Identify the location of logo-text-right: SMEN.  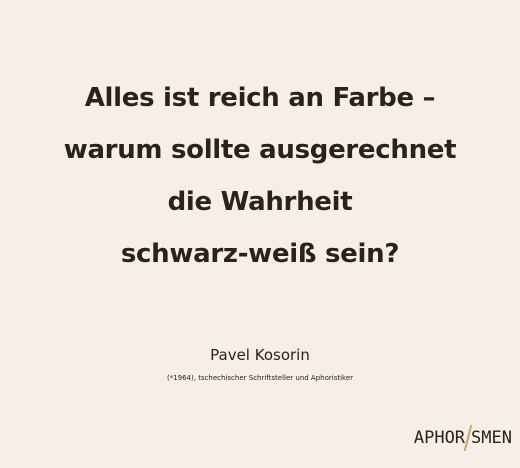
(491, 438).